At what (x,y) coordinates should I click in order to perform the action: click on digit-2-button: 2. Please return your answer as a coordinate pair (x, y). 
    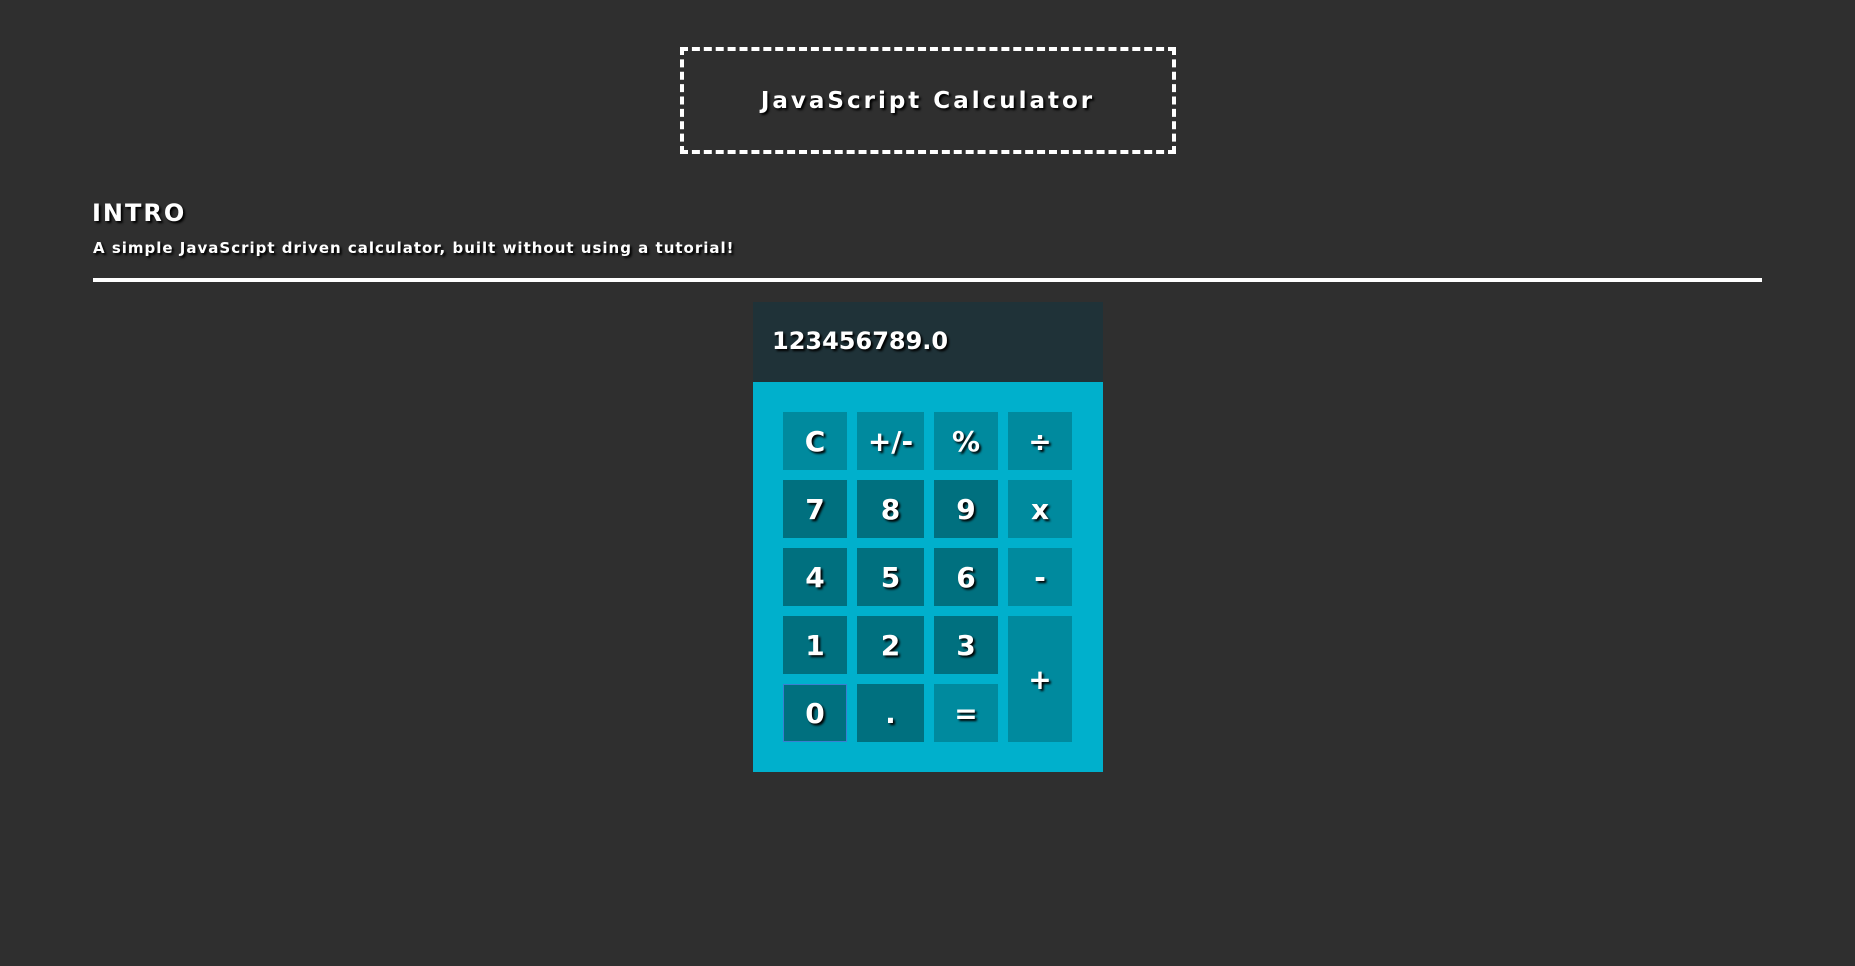
    Looking at the image, I should click on (890, 645).